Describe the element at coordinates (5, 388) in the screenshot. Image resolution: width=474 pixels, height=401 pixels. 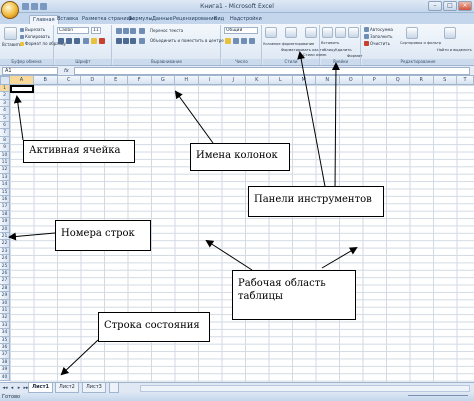
I see `first-sheet-button: ◂◂` at that location.